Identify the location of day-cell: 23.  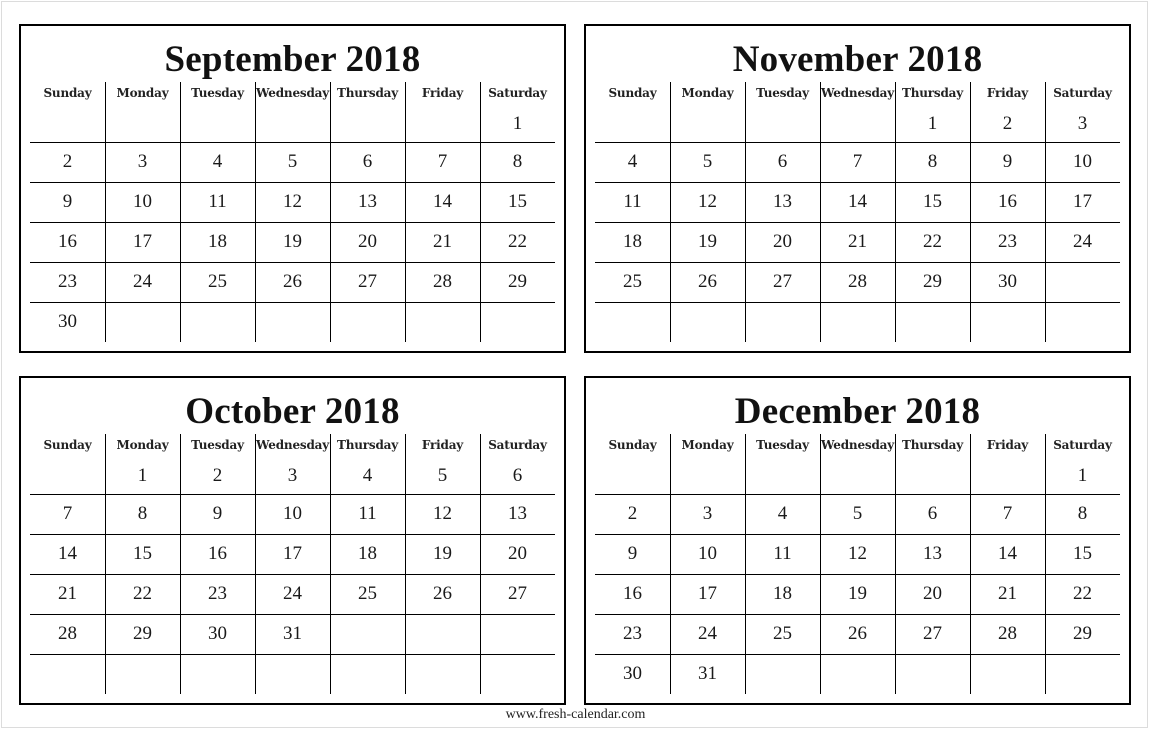
(67, 281).